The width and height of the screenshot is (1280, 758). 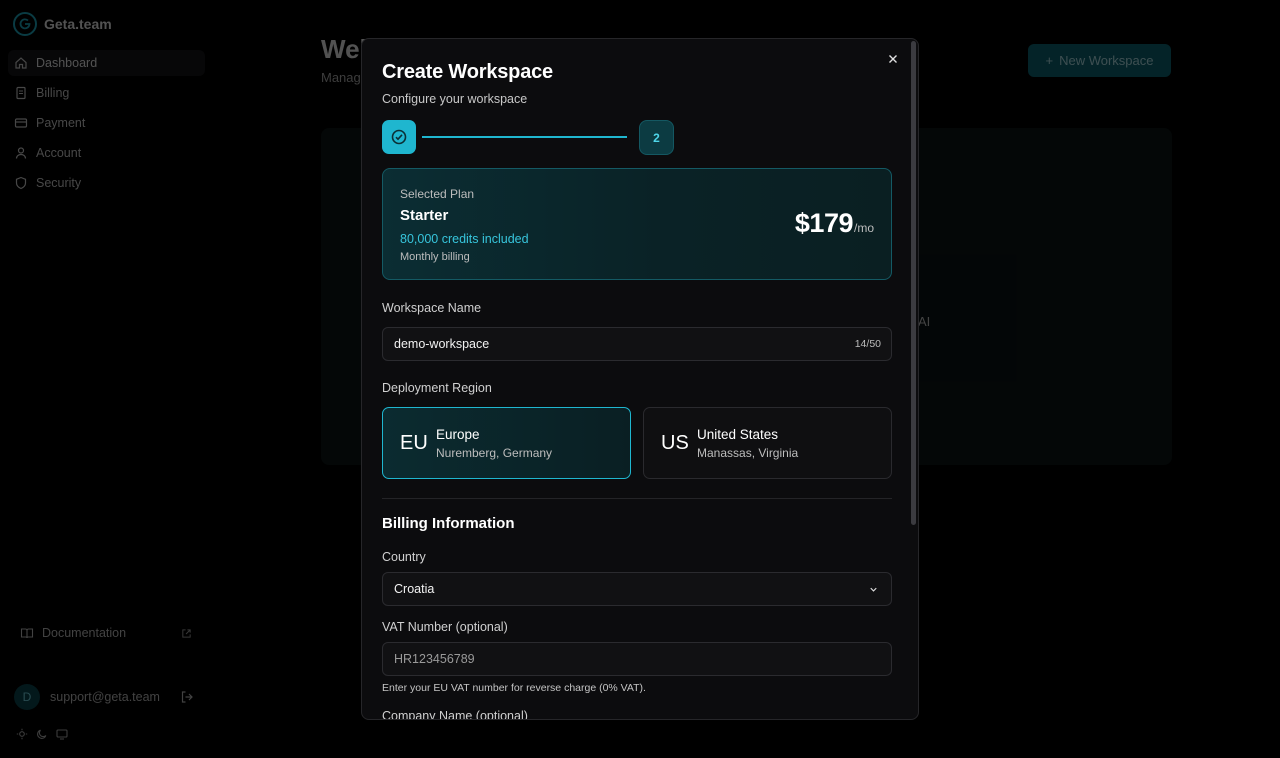 I want to click on documentation-link: Documentation, so click(x=106, y=633).